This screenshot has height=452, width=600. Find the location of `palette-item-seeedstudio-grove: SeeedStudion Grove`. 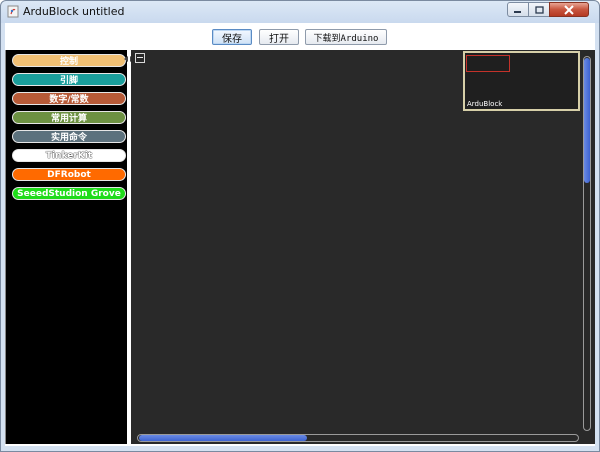

palette-item-seeedstudio-grove: SeeedStudion Grove is located at coordinates (69, 193).